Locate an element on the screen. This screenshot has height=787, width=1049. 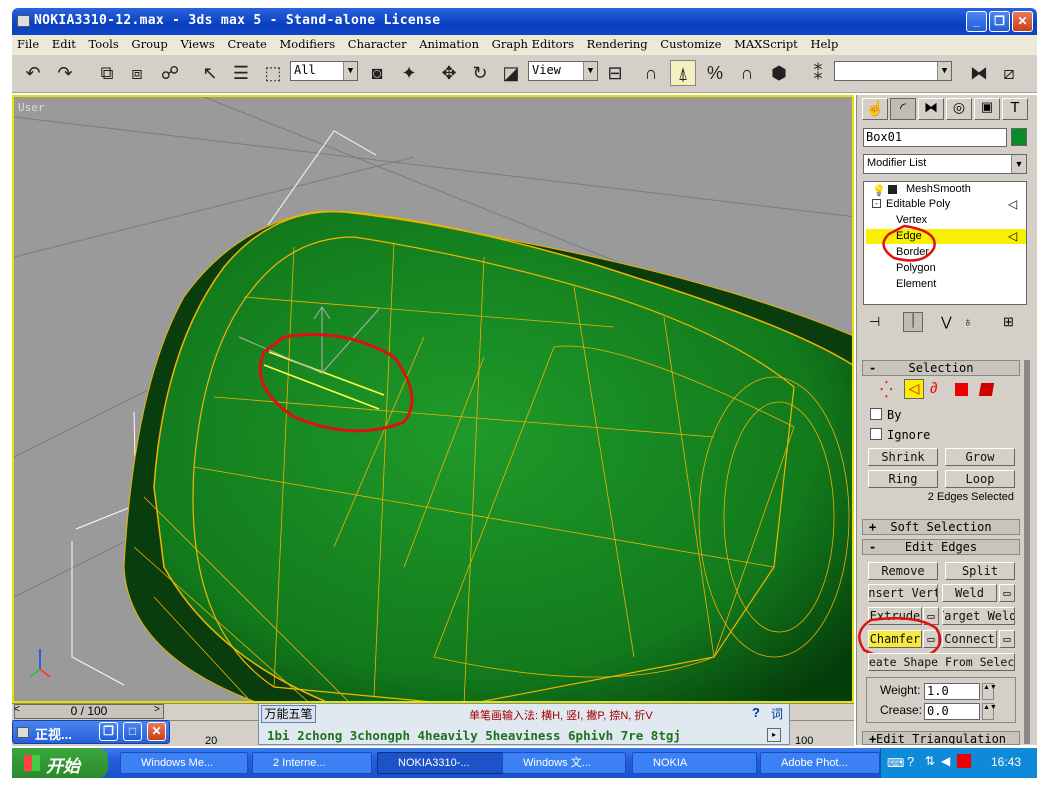
viewport-label: User is located at coordinates (31, 107).